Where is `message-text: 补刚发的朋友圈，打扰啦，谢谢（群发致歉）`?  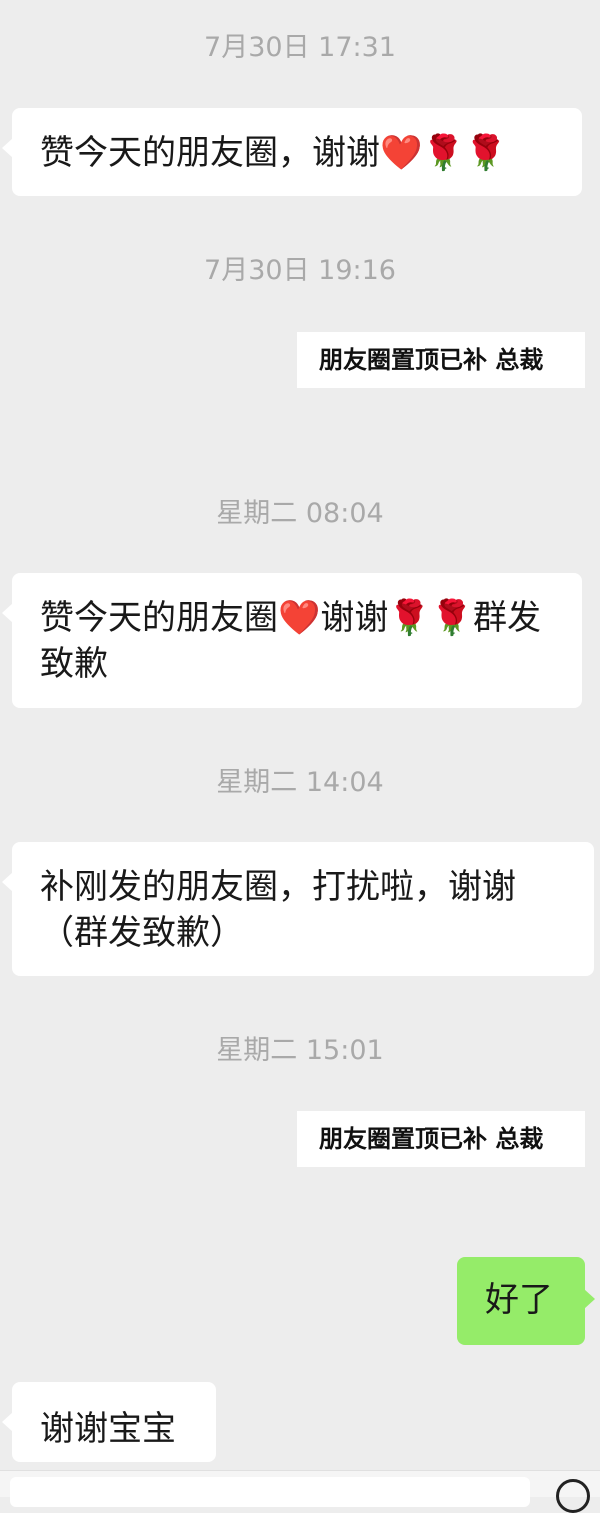 message-text: 补刚发的朋友圈，打扰啦，谢谢（群发致歉） is located at coordinates (278, 910).